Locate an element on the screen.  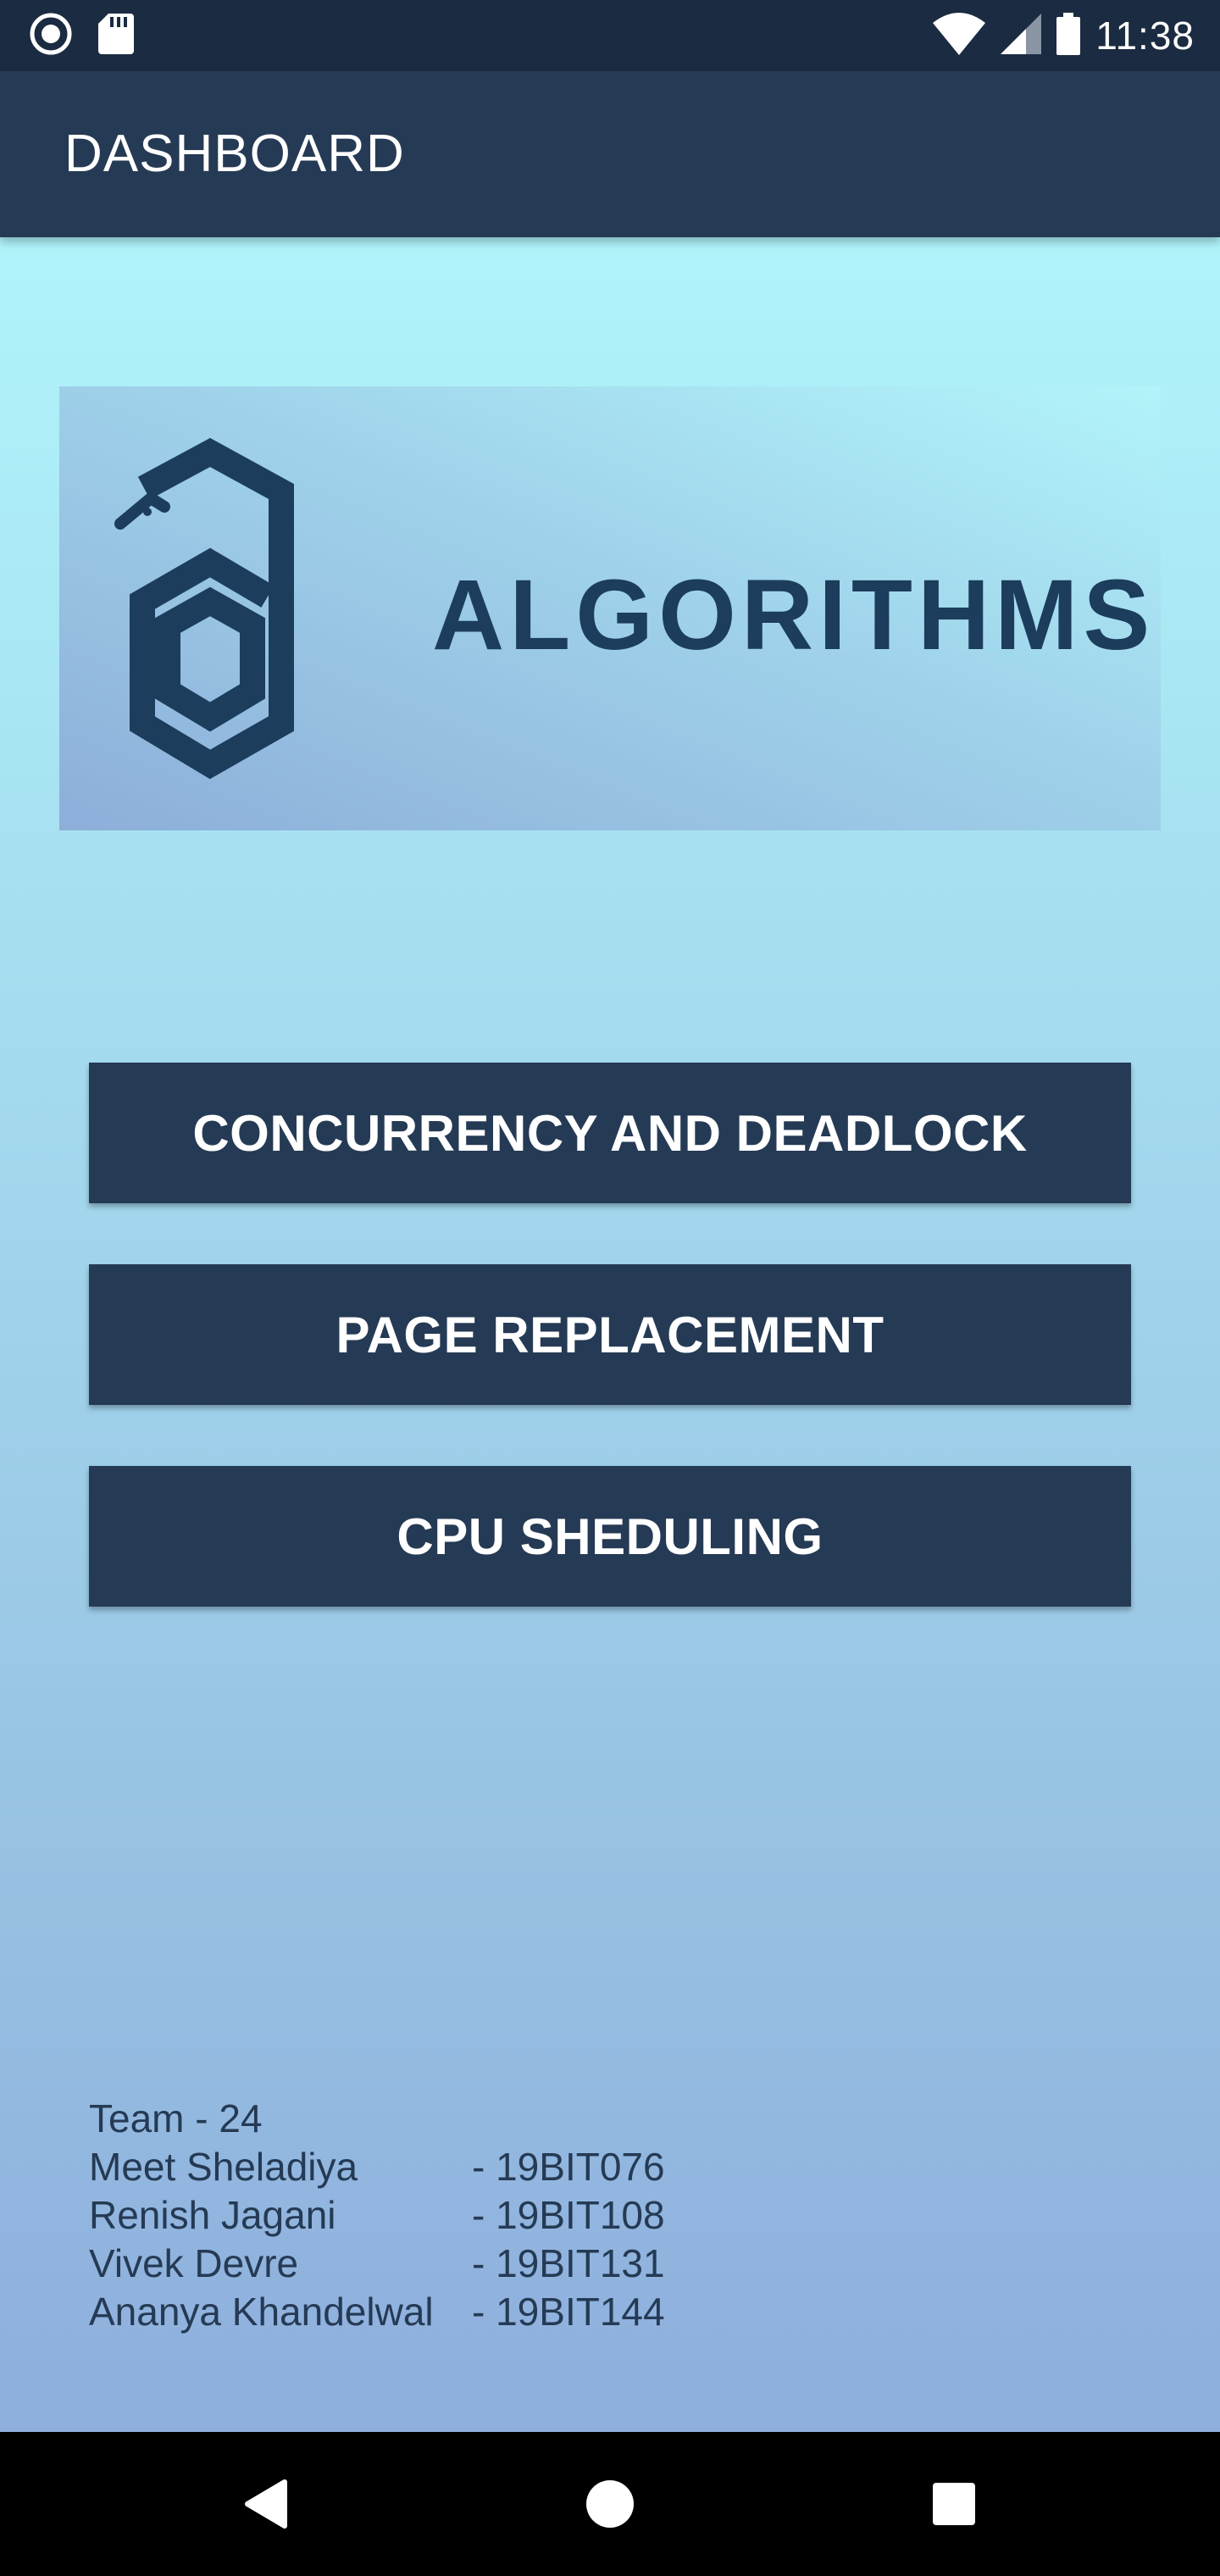
member-name: Vivek Devre is located at coordinates (194, 2263).